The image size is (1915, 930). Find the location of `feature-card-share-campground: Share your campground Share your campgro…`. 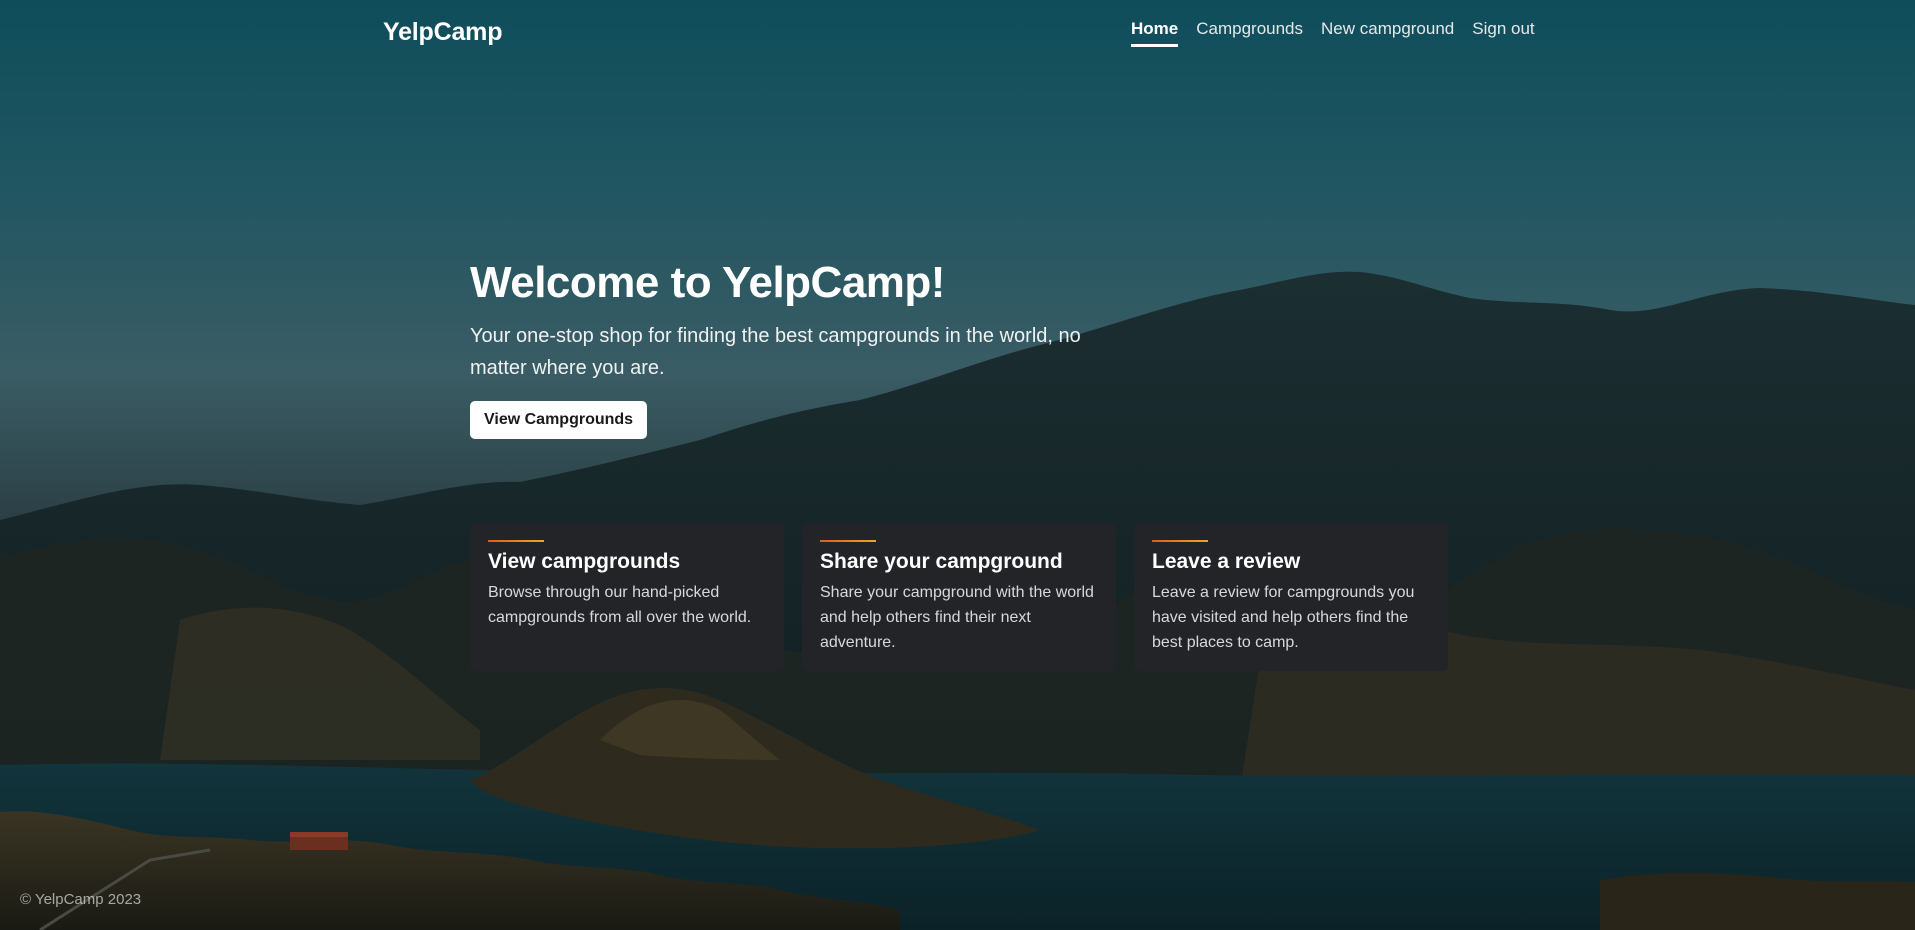

feature-card-share-campground: Share your campground Share your campgro… is located at coordinates (959, 597).